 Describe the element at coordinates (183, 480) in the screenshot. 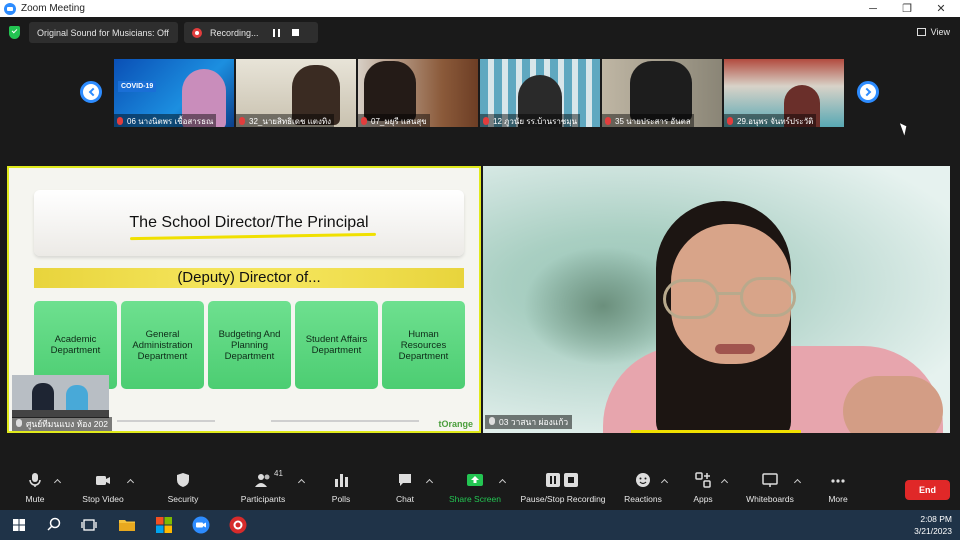

I see `shield-icon` at that location.